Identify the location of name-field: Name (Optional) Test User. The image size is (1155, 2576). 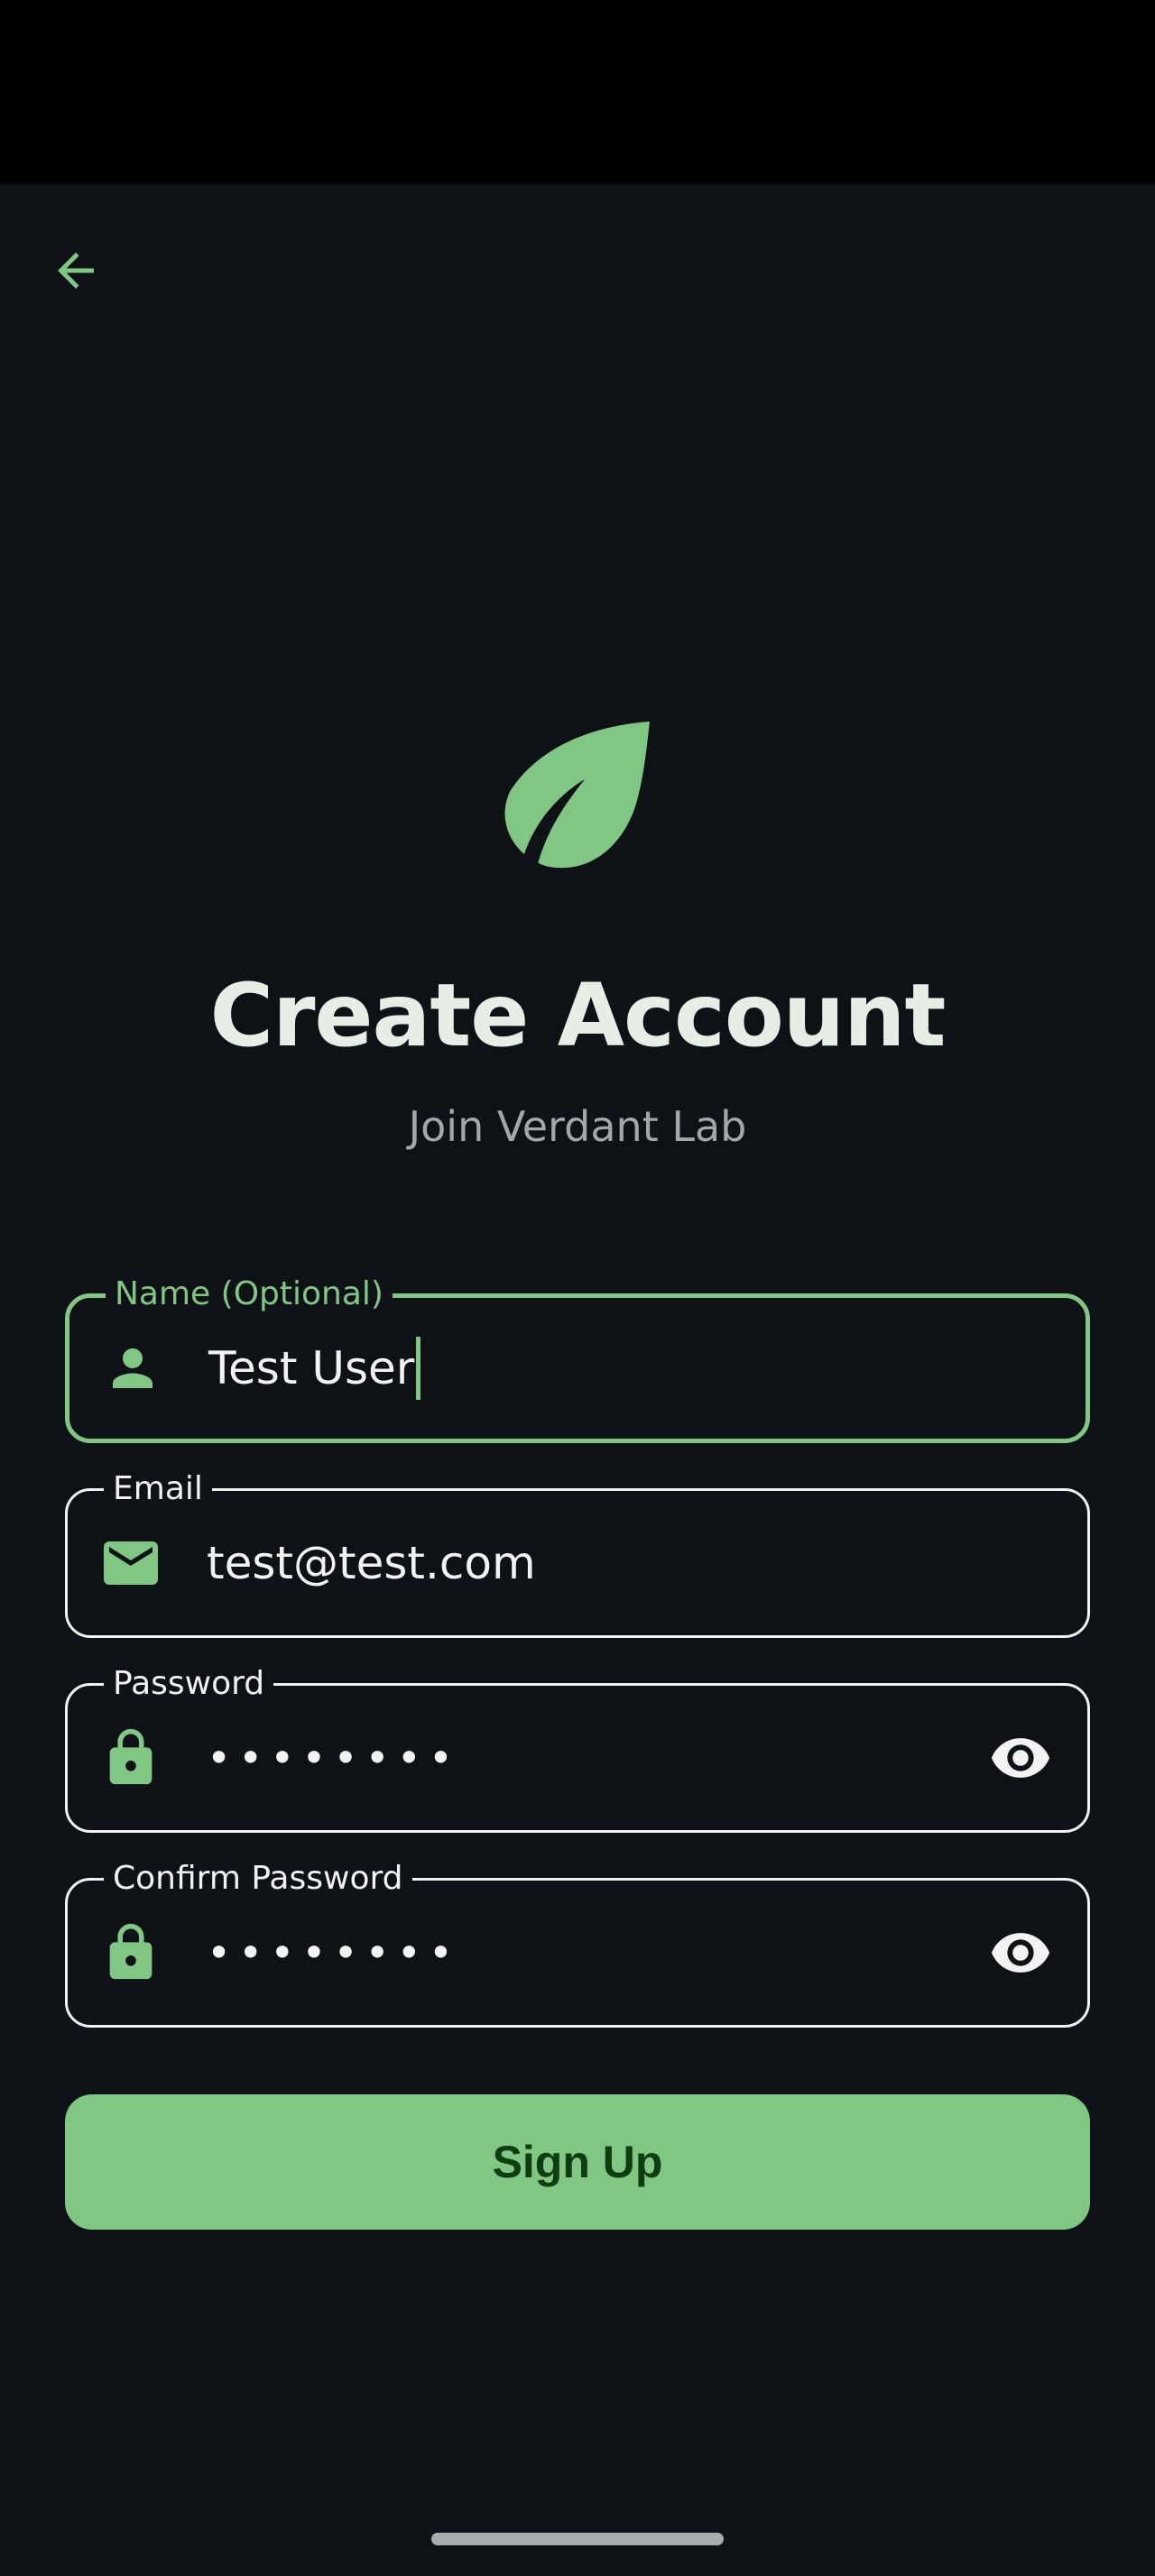
(577, 1359).